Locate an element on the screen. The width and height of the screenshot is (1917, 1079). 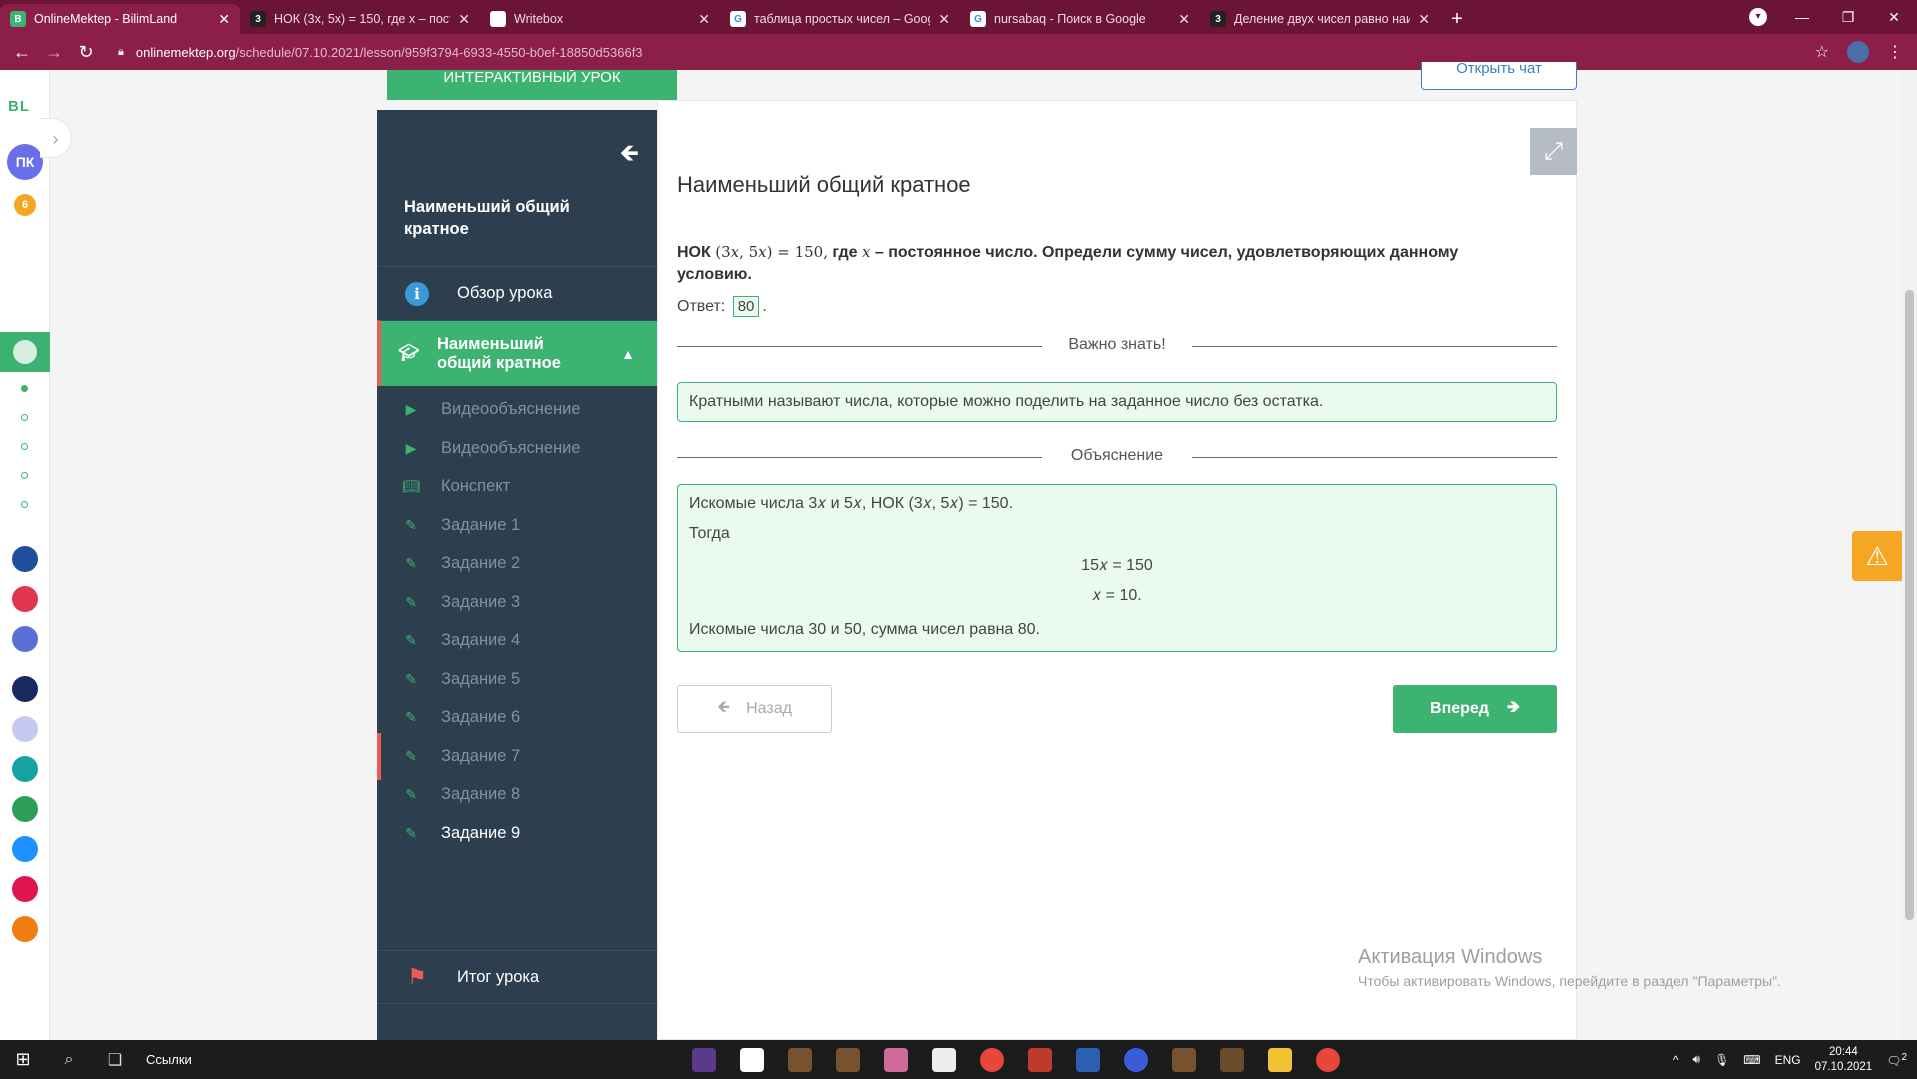
browser-menu-icon: ⋮ is located at coordinates (1895, 52).